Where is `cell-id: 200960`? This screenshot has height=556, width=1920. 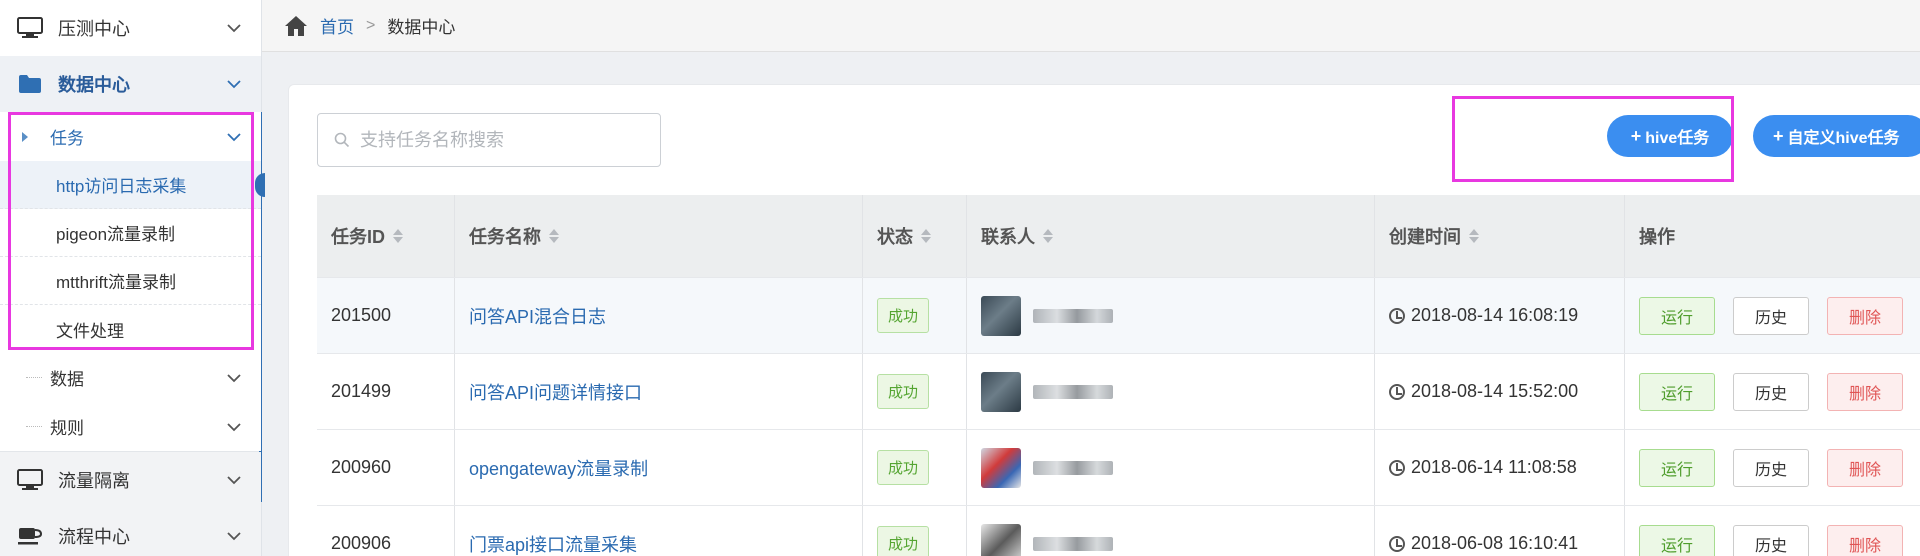 cell-id: 200960 is located at coordinates (386, 467).